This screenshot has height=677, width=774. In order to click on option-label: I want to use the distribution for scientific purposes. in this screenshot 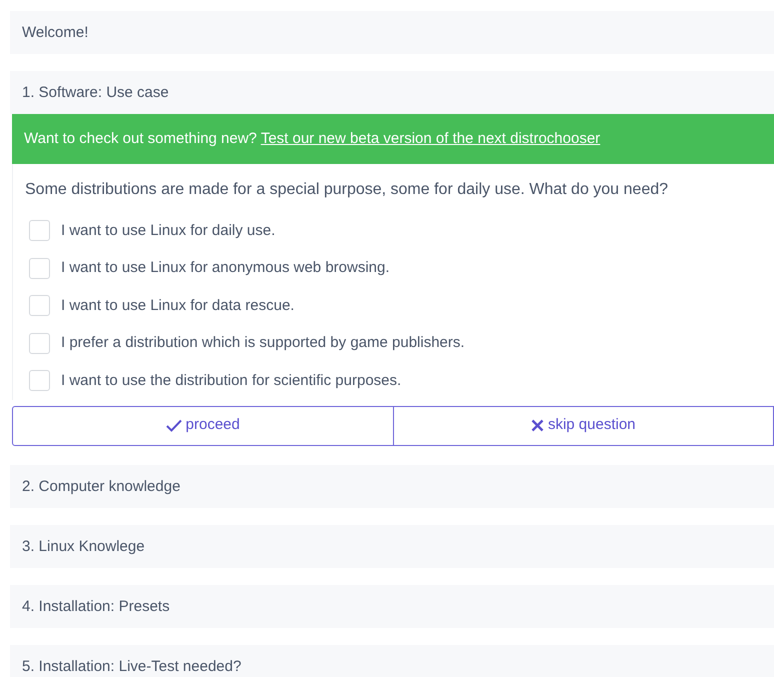, I will do `click(231, 380)`.